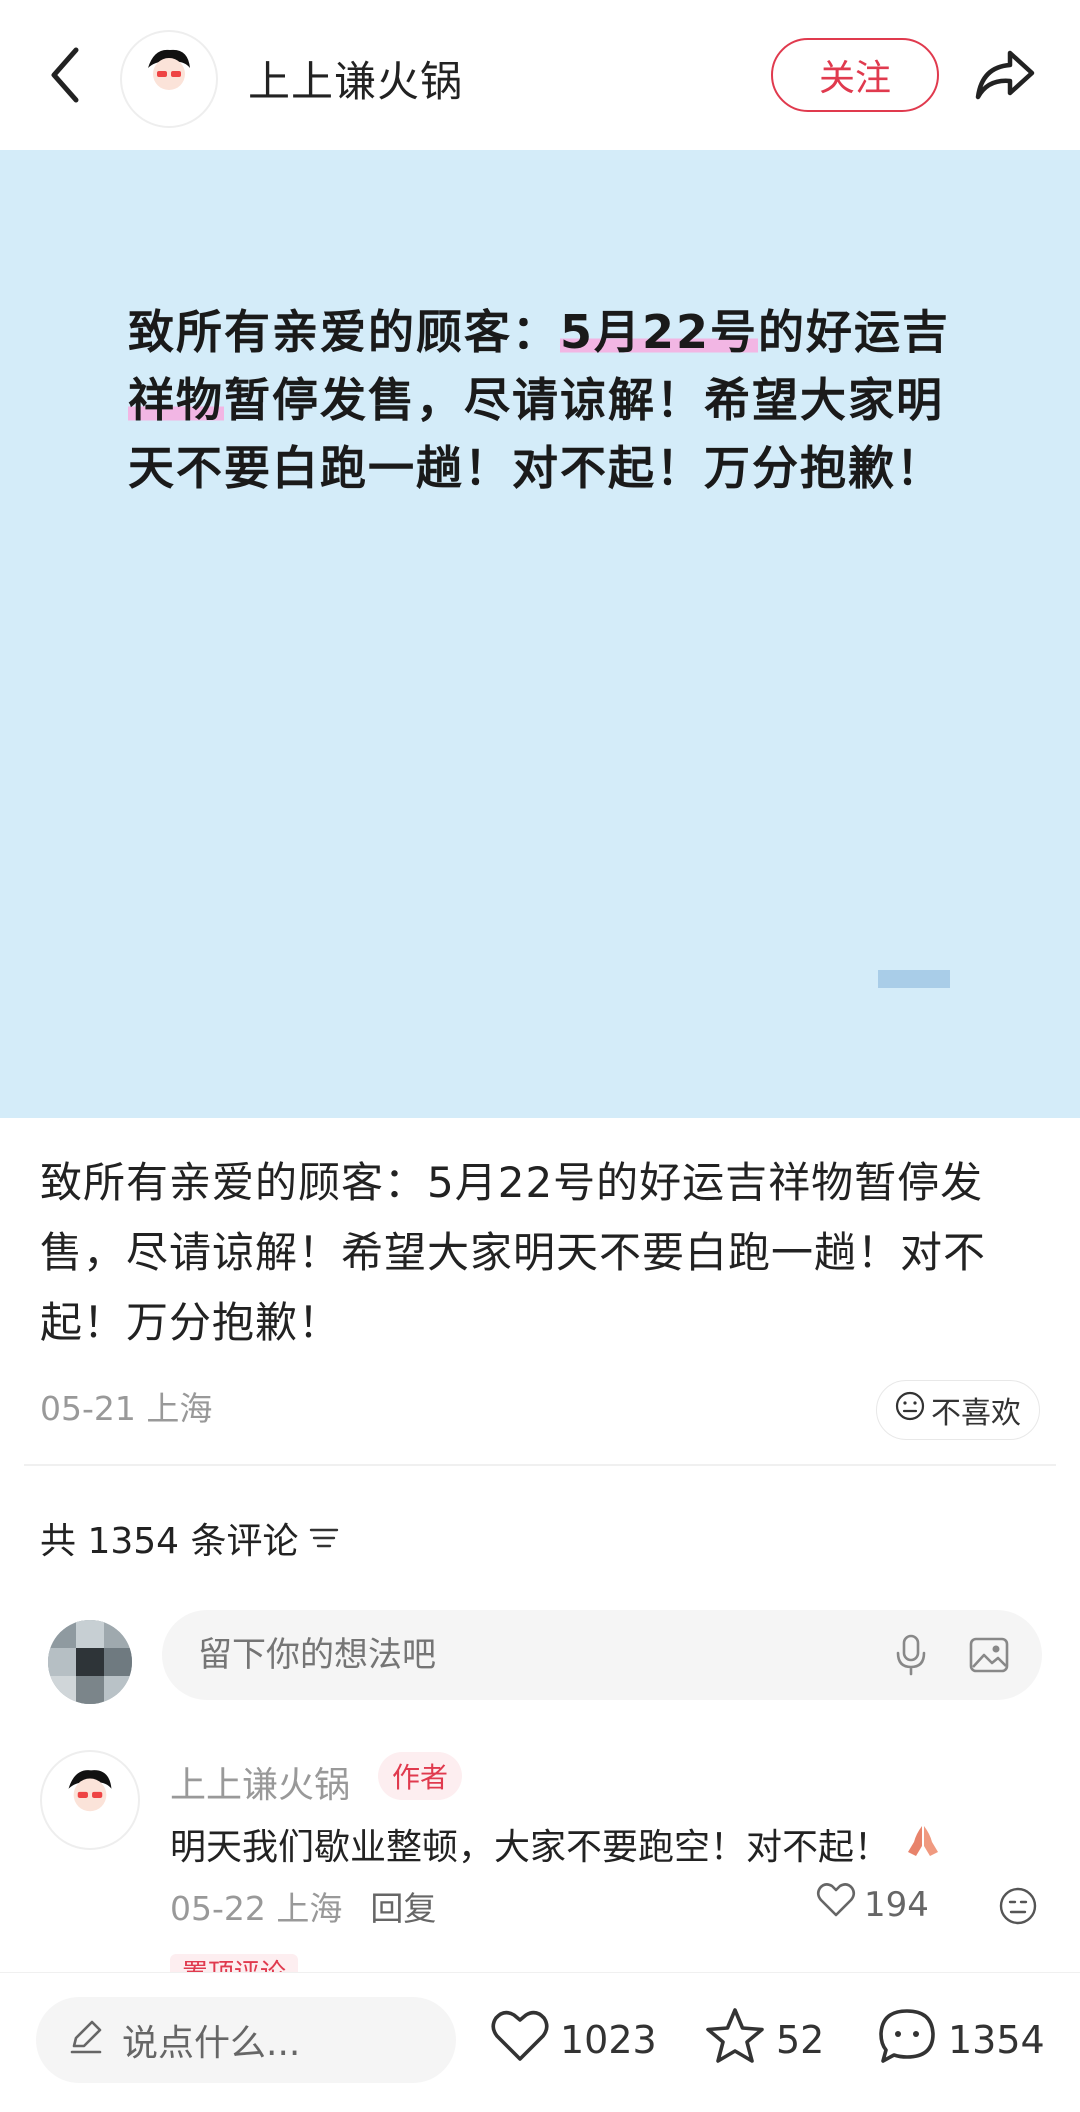  Describe the element at coordinates (260, 1782) in the screenshot. I see `comment-author-name: 上上谦火锅` at that location.